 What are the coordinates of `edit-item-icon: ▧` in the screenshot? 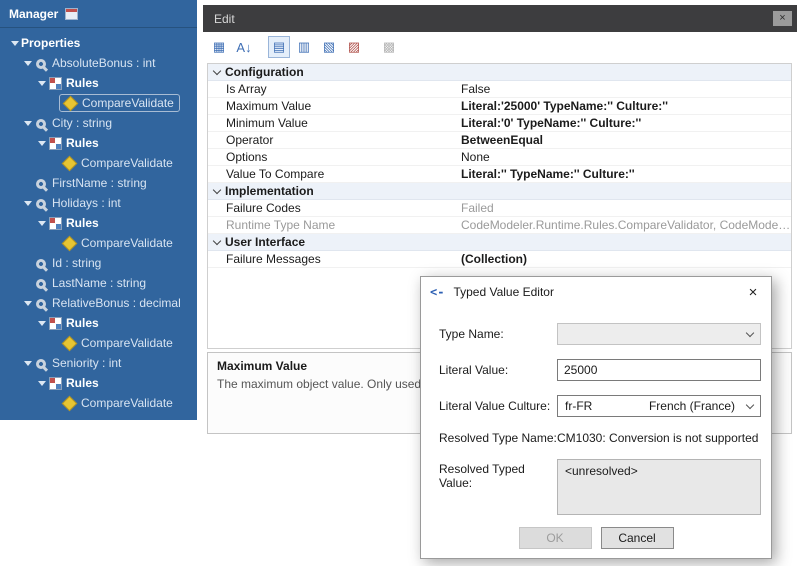 It's located at (329, 47).